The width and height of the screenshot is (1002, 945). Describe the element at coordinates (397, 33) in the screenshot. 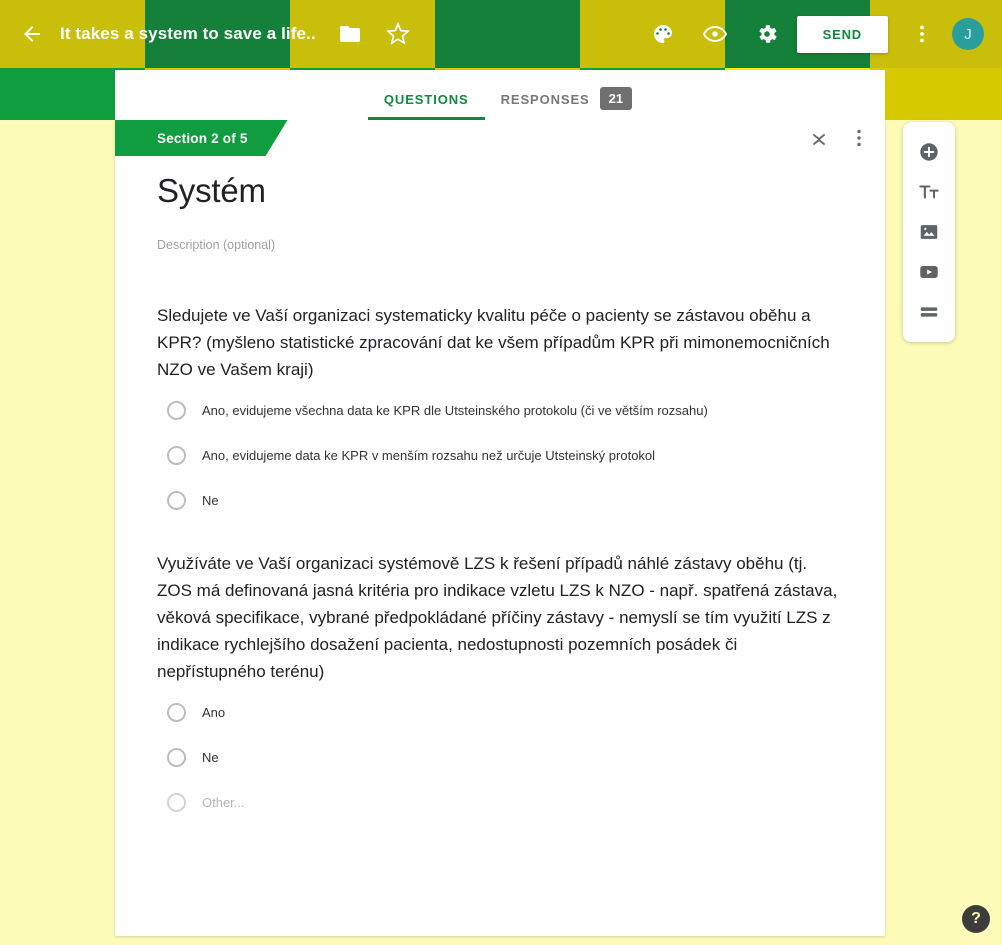

I see `star-icon` at that location.